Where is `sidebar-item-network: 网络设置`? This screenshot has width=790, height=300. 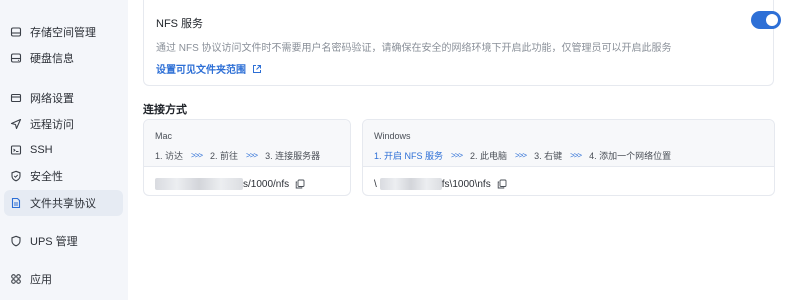
sidebar-item-network: 网络设置 is located at coordinates (63, 98).